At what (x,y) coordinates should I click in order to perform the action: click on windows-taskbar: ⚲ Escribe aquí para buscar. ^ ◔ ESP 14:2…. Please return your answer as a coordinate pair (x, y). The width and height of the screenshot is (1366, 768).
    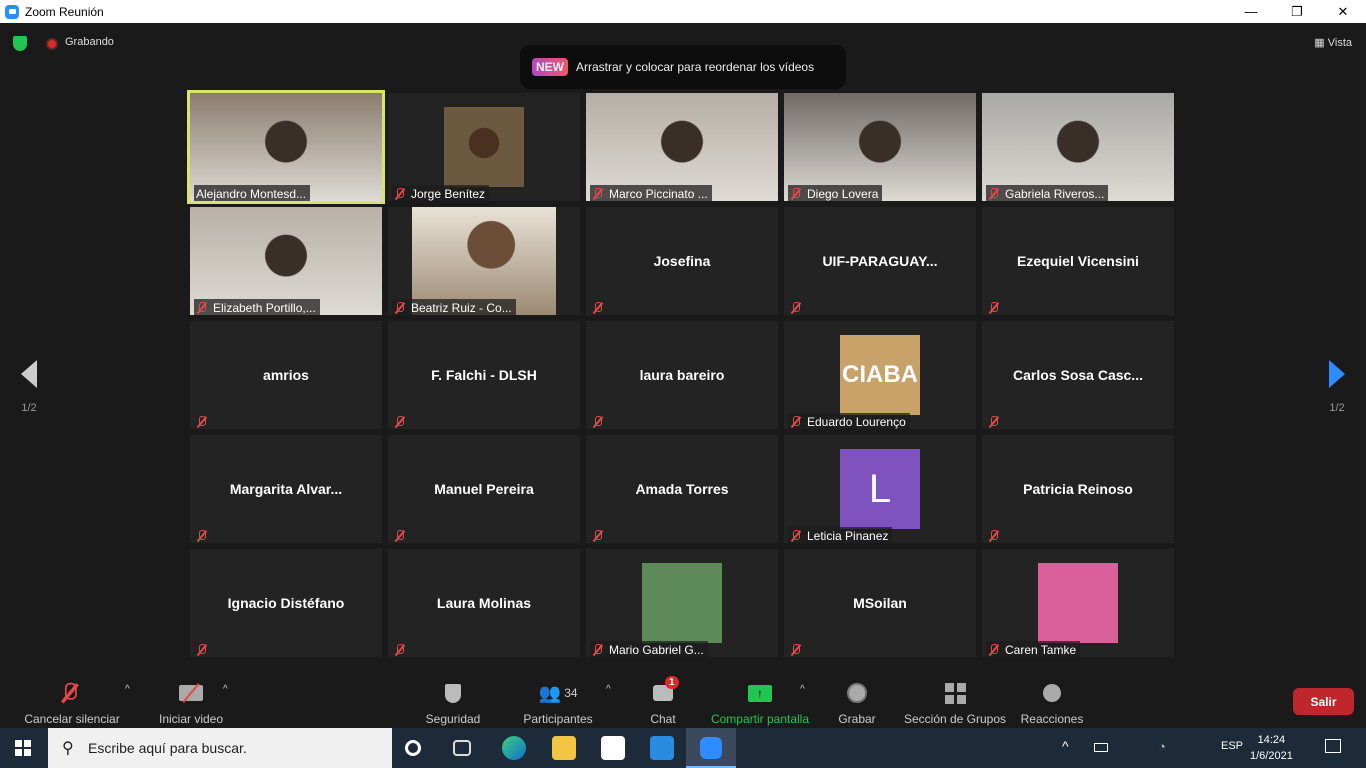
    Looking at the image, I should click on (683, 748).